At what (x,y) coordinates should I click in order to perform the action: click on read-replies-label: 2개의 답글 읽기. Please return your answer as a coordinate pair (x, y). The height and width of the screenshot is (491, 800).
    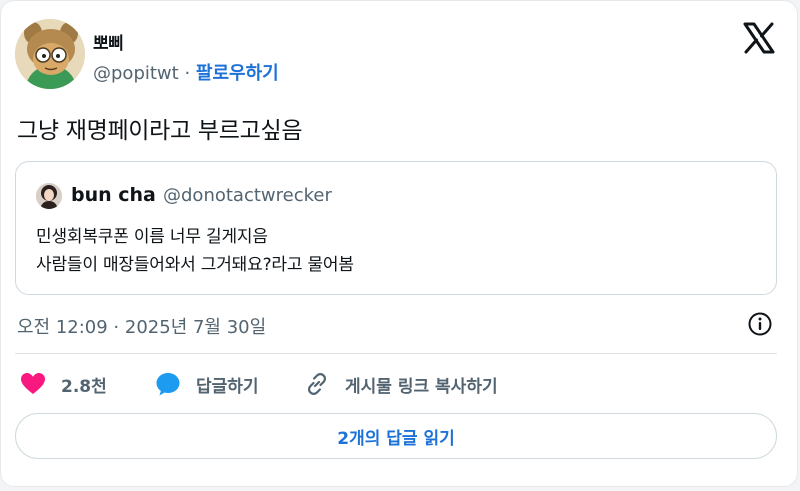
    Looking at the image, I should click on (396, 438).